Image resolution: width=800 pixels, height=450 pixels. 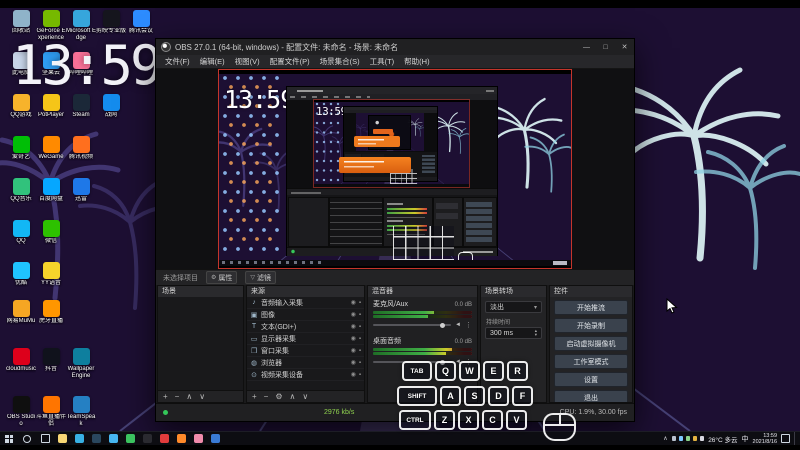 What do you see at coordinates (513, 307) in the screenshot?
I see `transition-select: 淡出 ▾` at bounding box center [513, 307].